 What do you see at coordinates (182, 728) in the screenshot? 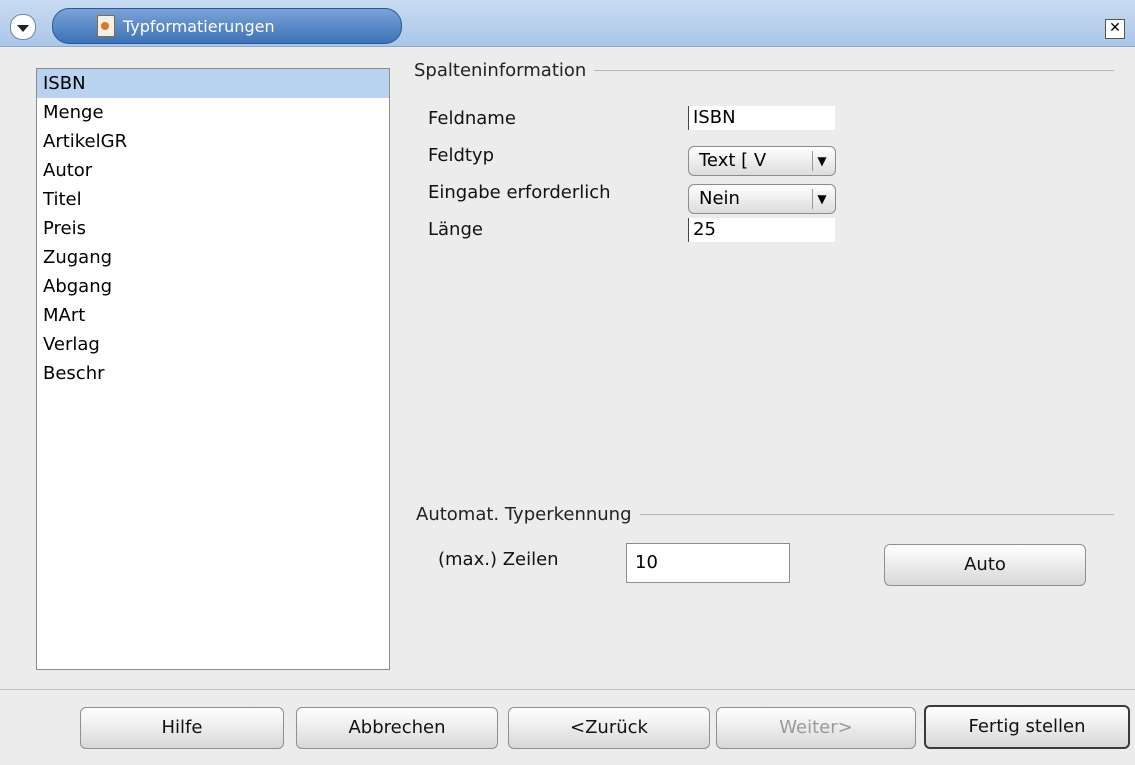
I see `help-button: Hilfe` at bounding box center [182, 728].